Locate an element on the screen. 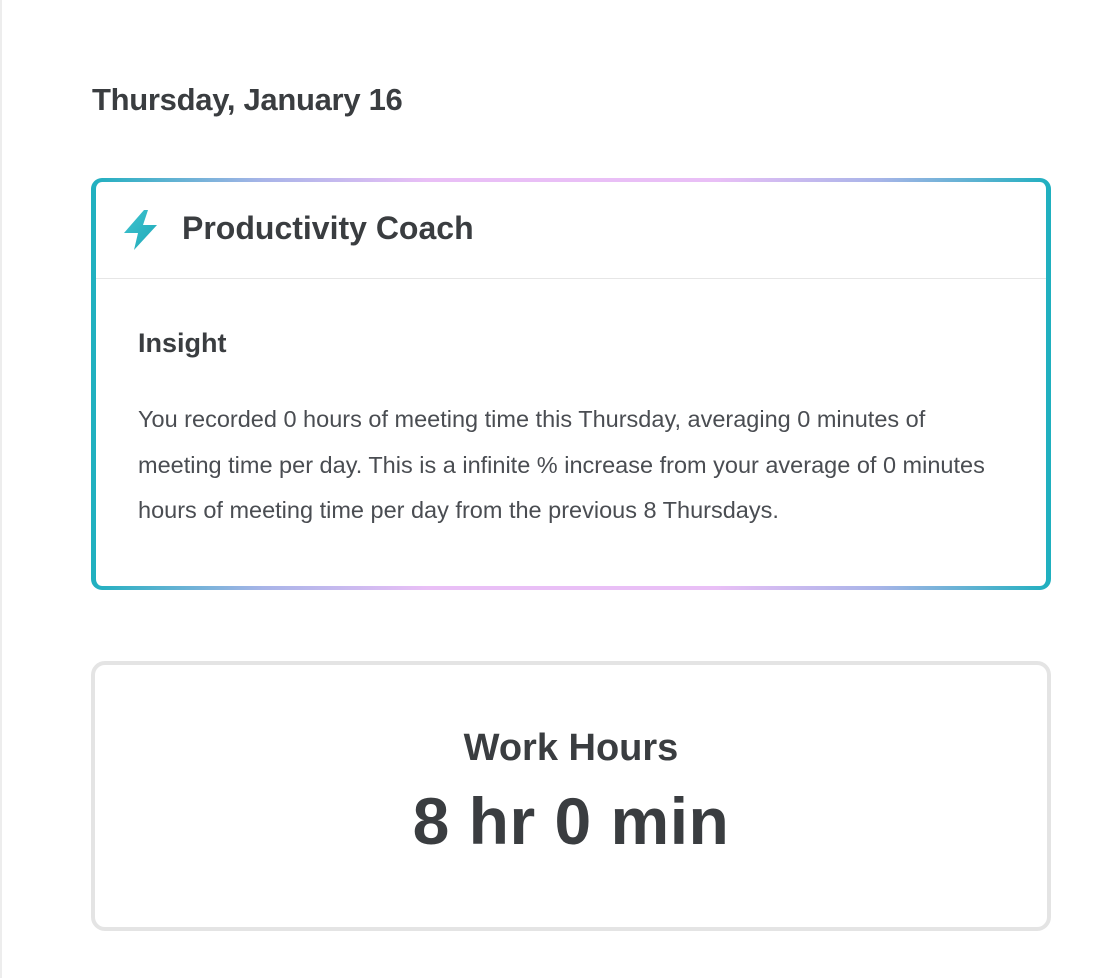  insight-label: Insight is located at coordinates (182, 343).